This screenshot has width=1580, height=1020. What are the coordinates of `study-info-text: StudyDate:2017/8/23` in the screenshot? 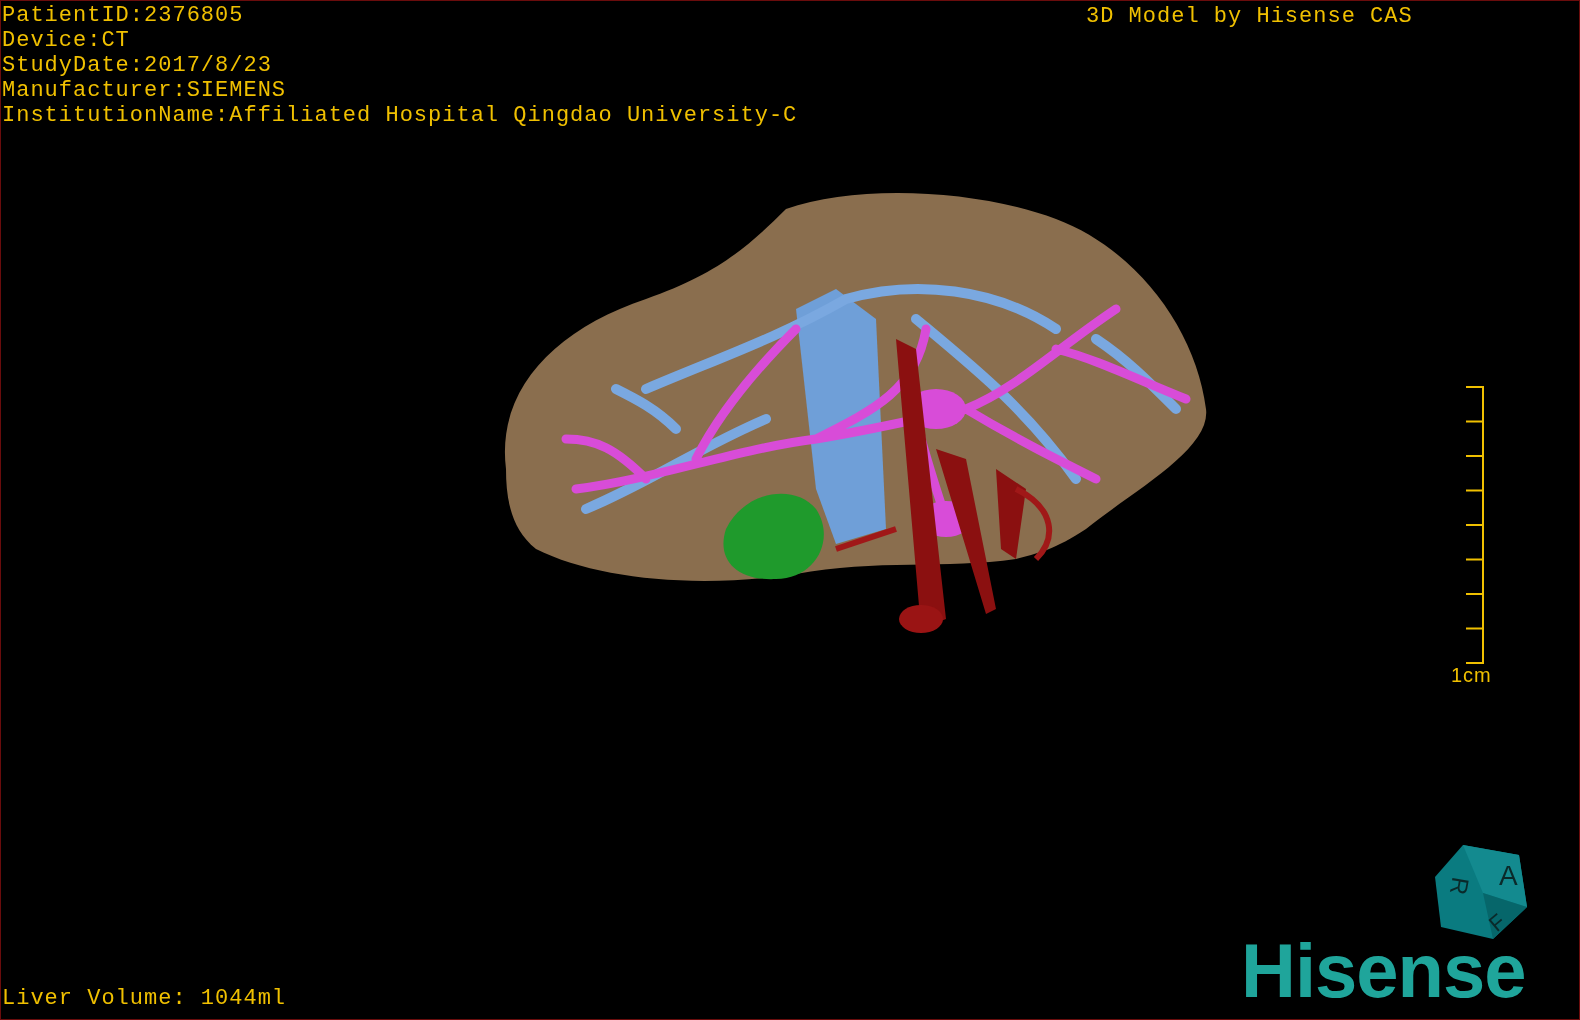 It's located at (137, 65).